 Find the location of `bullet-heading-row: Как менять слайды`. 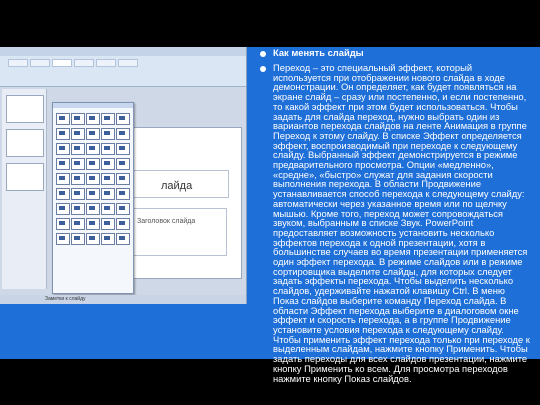

bullet-heading-row: Как менять слайды is located at coordinates (394, 53).